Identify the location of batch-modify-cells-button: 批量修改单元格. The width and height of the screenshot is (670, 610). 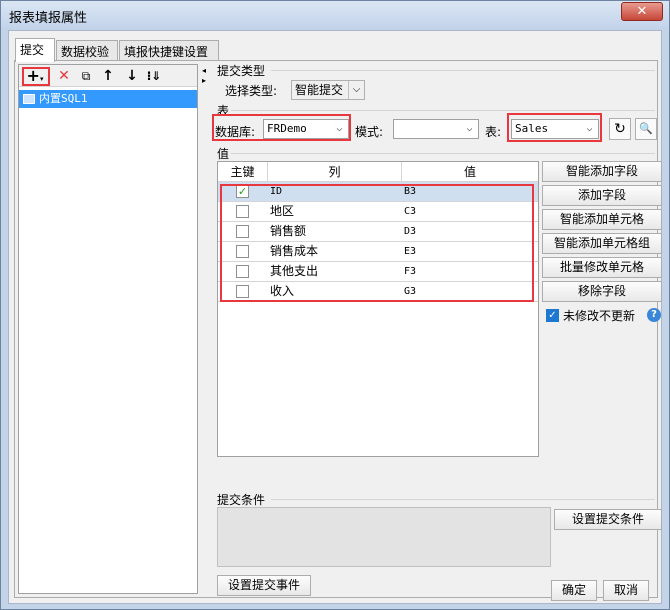
(602, 267).